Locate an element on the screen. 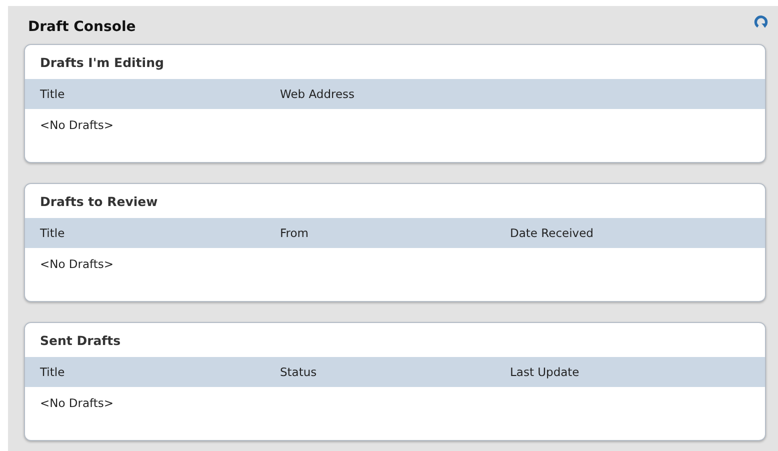  refresh-icon is located at coordinates (761, 21).